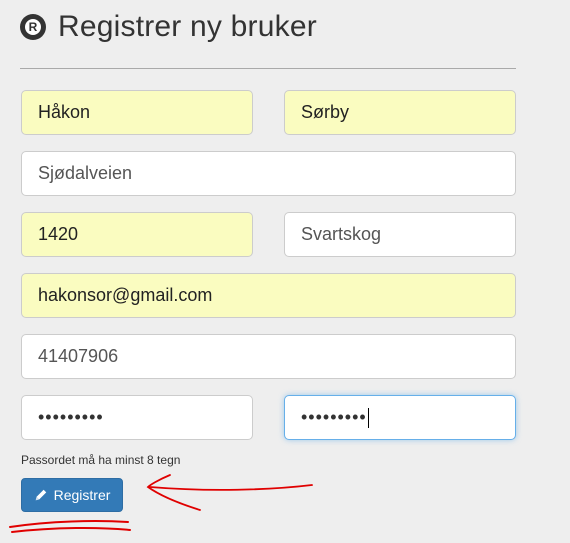 This screenshot has width=570, height=543. I want to click on city-field, so click(400, 234).